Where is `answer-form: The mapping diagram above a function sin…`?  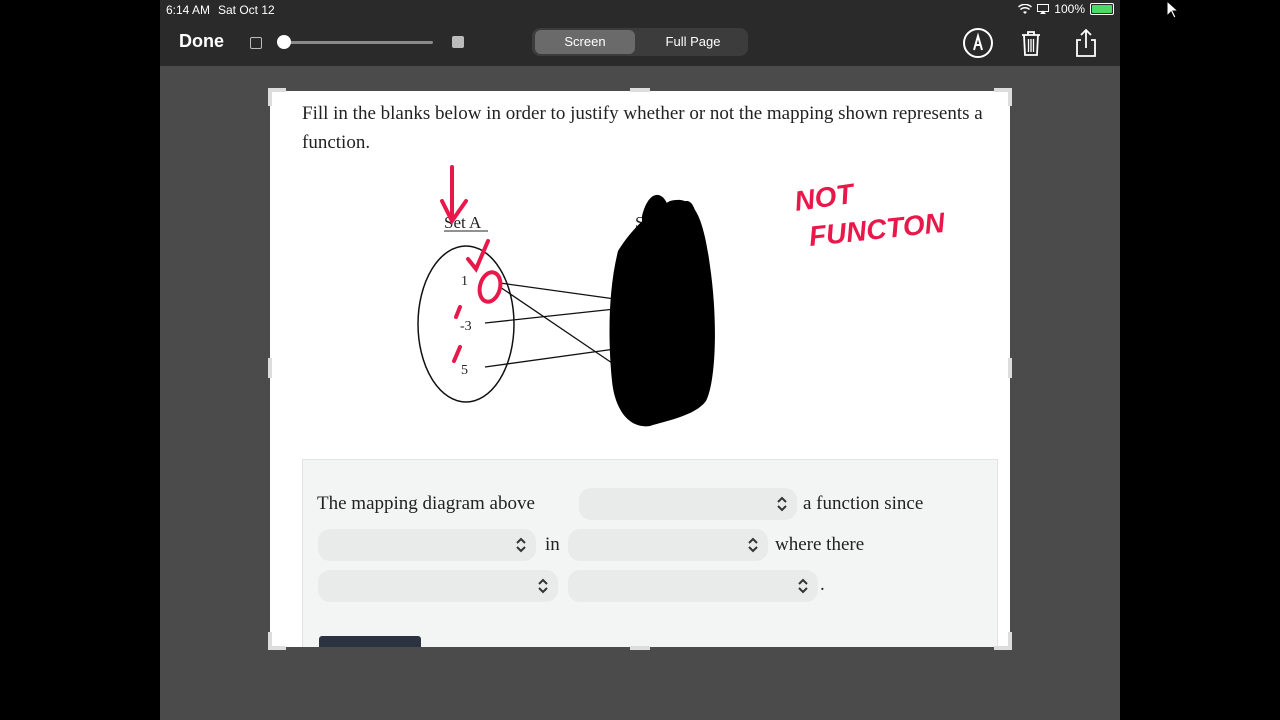 answer-form: The mapping diagram above a function sin… is located at coordinates (650, 553).